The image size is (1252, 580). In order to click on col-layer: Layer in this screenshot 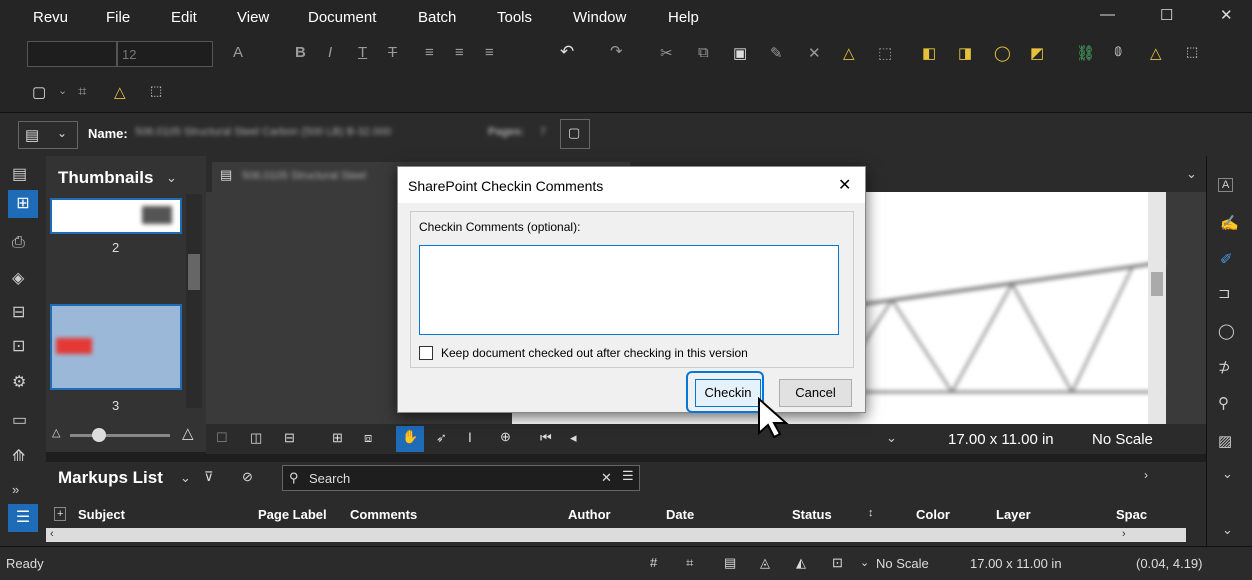, I will do `click(1013, 514)`.